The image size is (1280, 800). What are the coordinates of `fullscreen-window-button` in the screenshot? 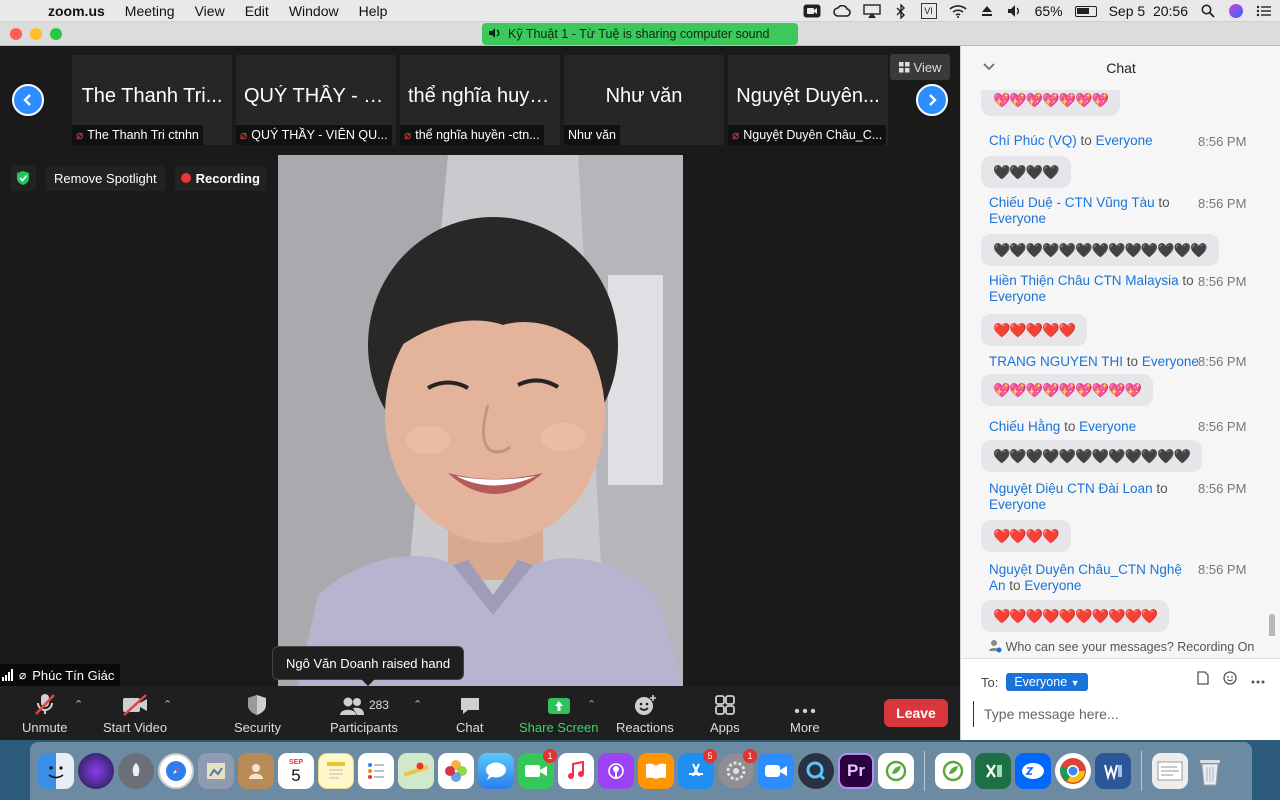 It's located at (56, 34).